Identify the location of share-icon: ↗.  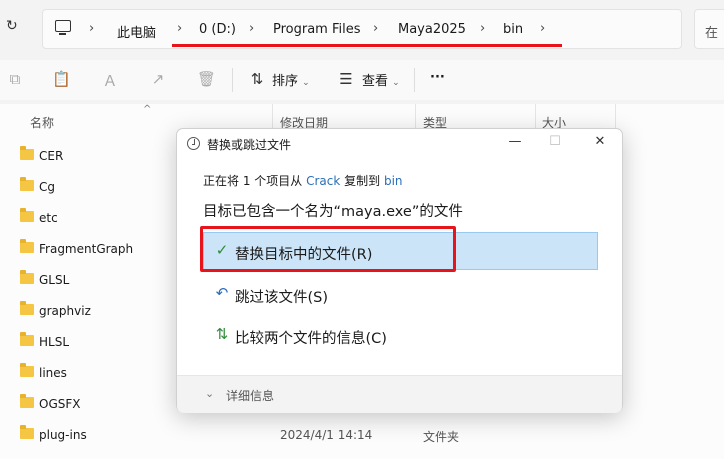
(158, 79).